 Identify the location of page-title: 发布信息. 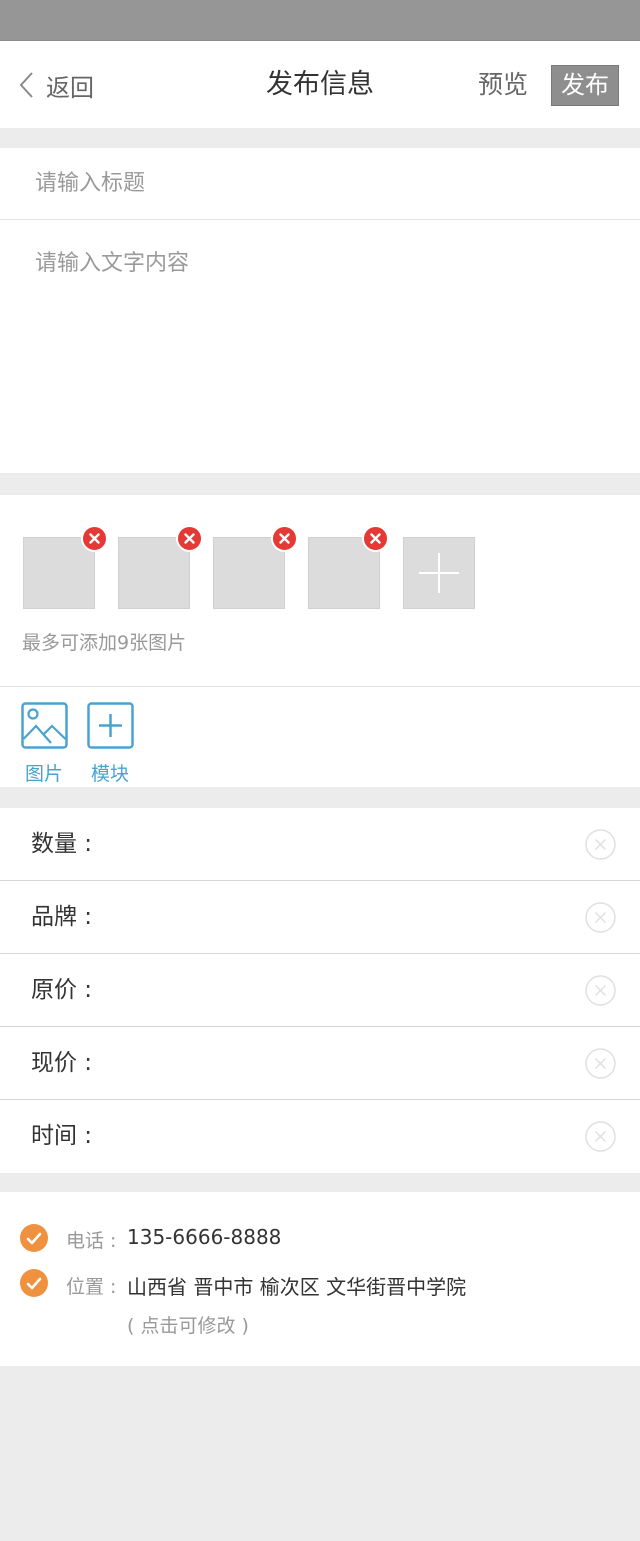
(320, 84).